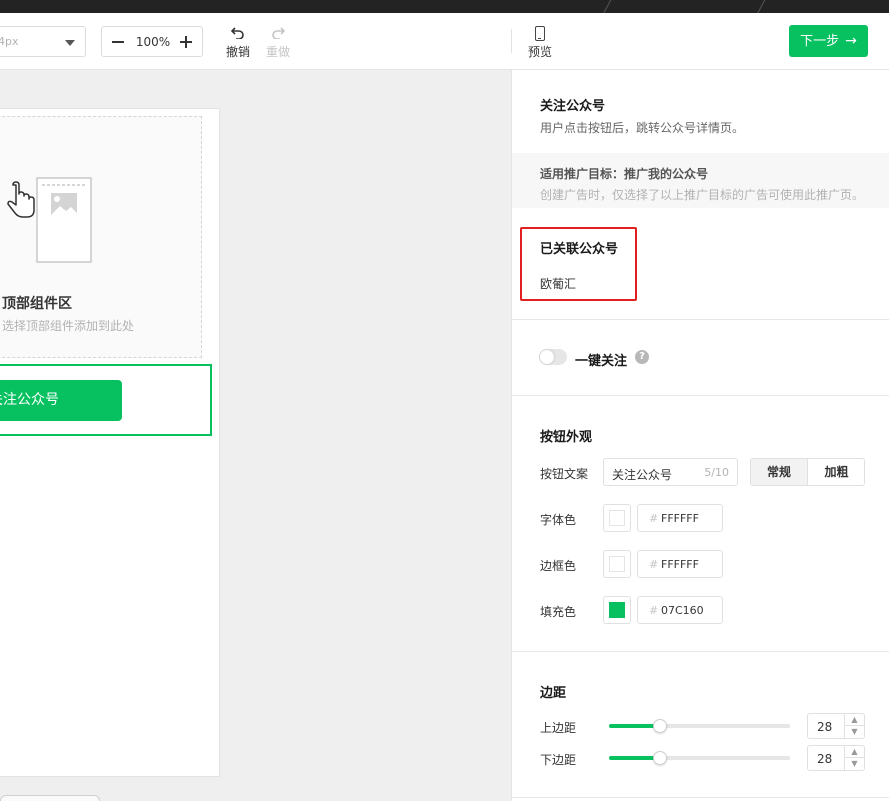  What do you see at coordinates (540, 33) in the screenshot?
I see `phone-icon` at bounding box center [540, 33].